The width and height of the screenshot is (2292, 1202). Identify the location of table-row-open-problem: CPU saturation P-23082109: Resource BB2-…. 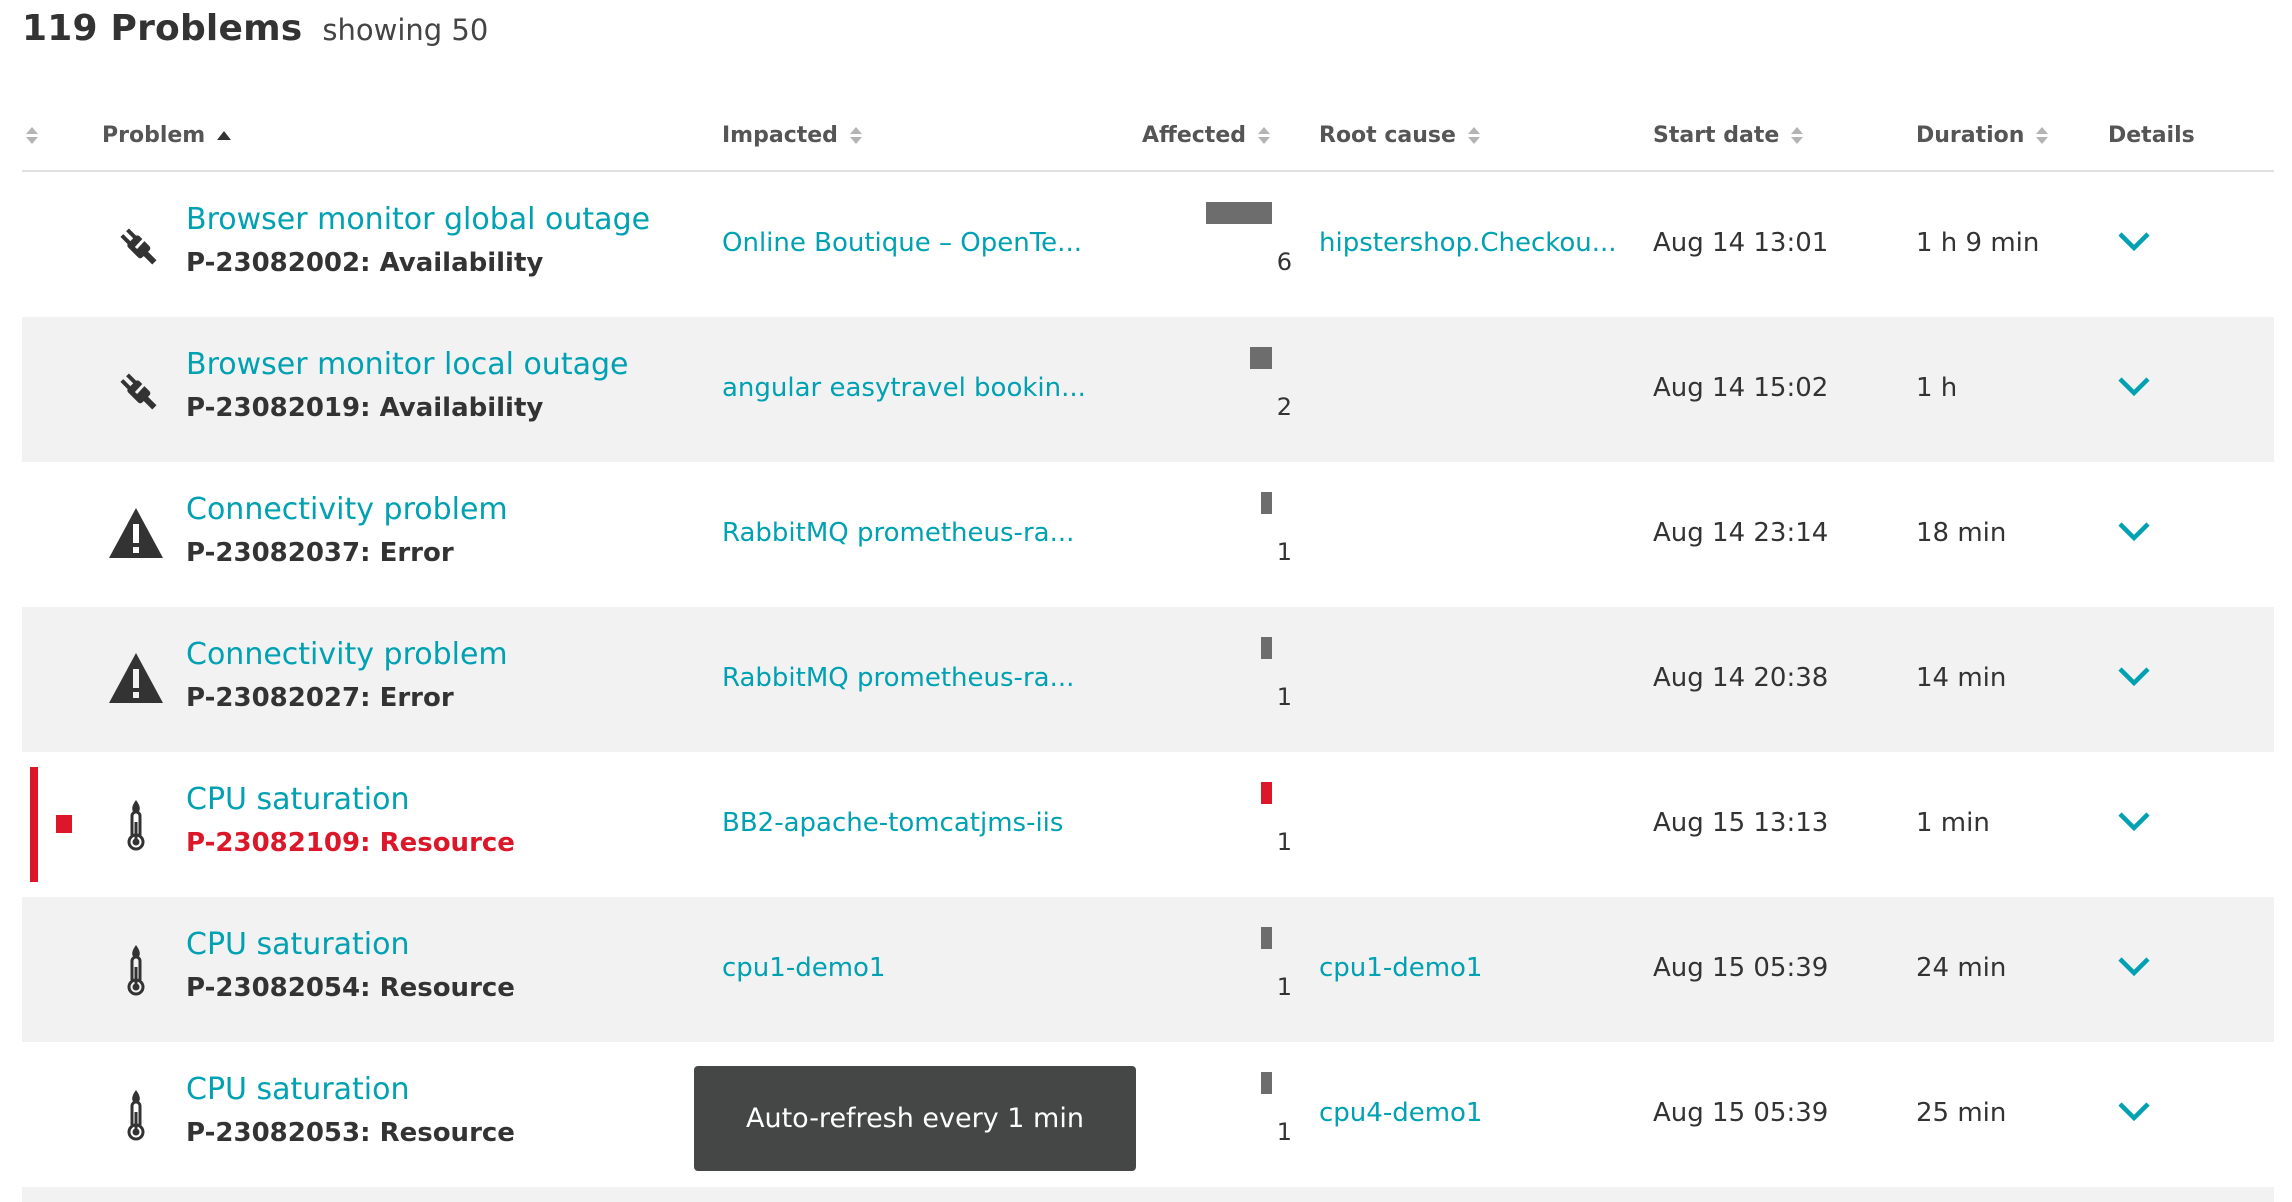
(1148, 824).